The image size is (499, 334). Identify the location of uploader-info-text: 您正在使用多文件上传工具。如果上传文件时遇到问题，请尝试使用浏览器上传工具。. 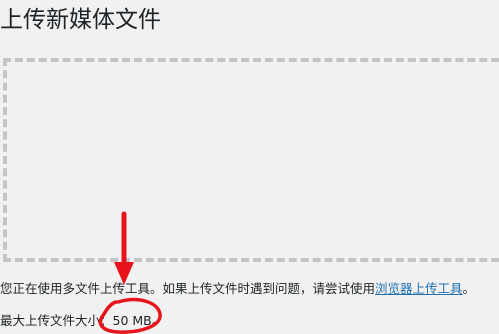
(237, 289).